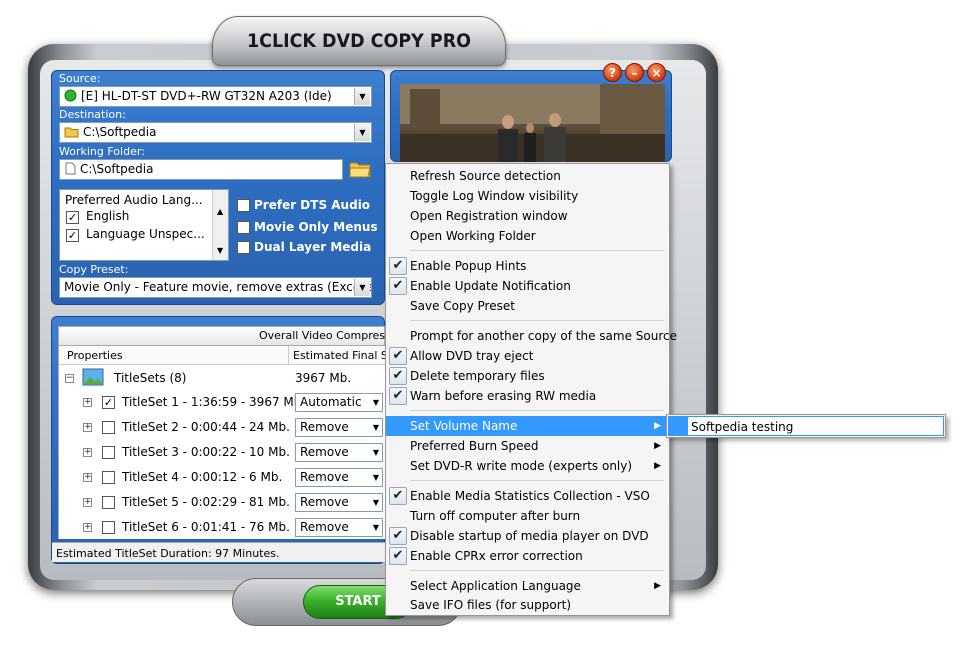 This screenshot has width=967, height=652. Describe the element at coordinates (316, 227) in the screenshot. I see `movie-only-menus-label: Movie Only Menus` at that location.